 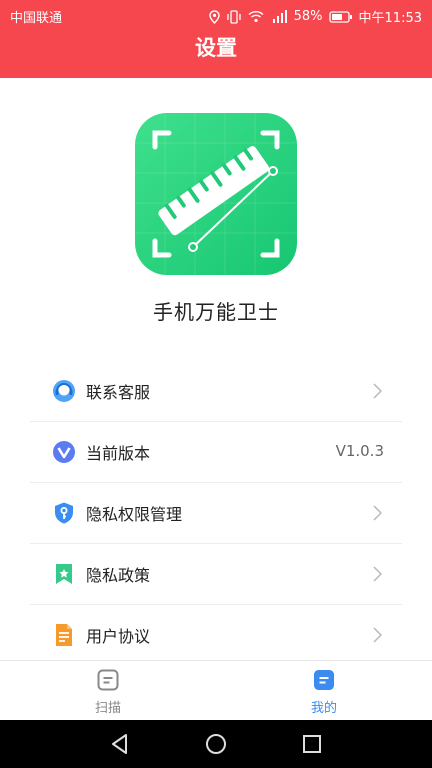 I want to click on menu-item-current-version: 当前版本 V1.0.3, so click(x=216, y=452).